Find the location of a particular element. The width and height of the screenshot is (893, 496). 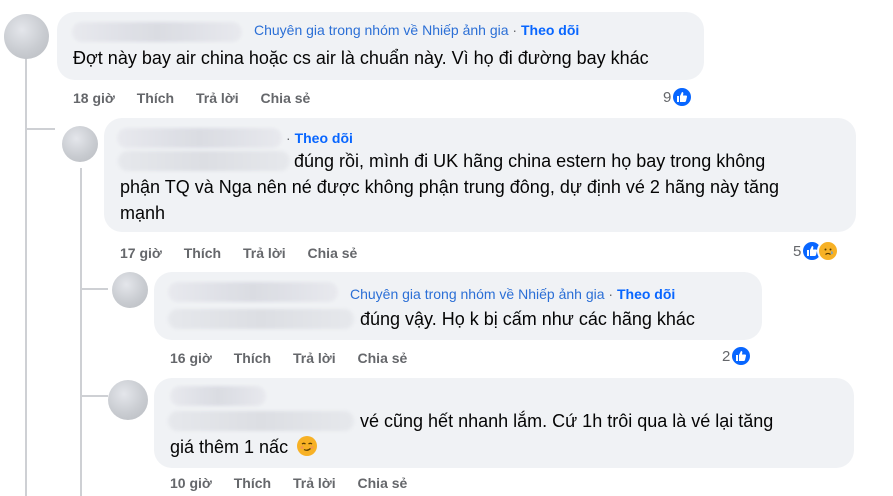

reaction-summary: 2 is located at coordinates (737, 356).